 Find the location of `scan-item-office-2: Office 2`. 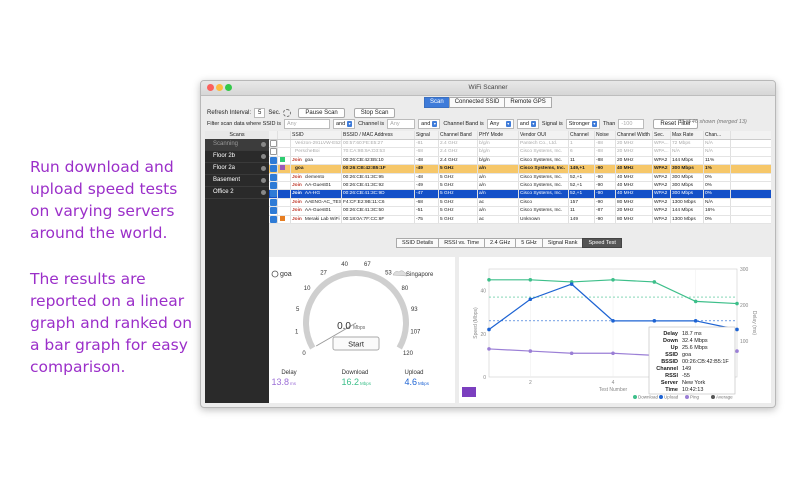

scan-item-office-2: Office 2 is located at coordinates (237, 193).